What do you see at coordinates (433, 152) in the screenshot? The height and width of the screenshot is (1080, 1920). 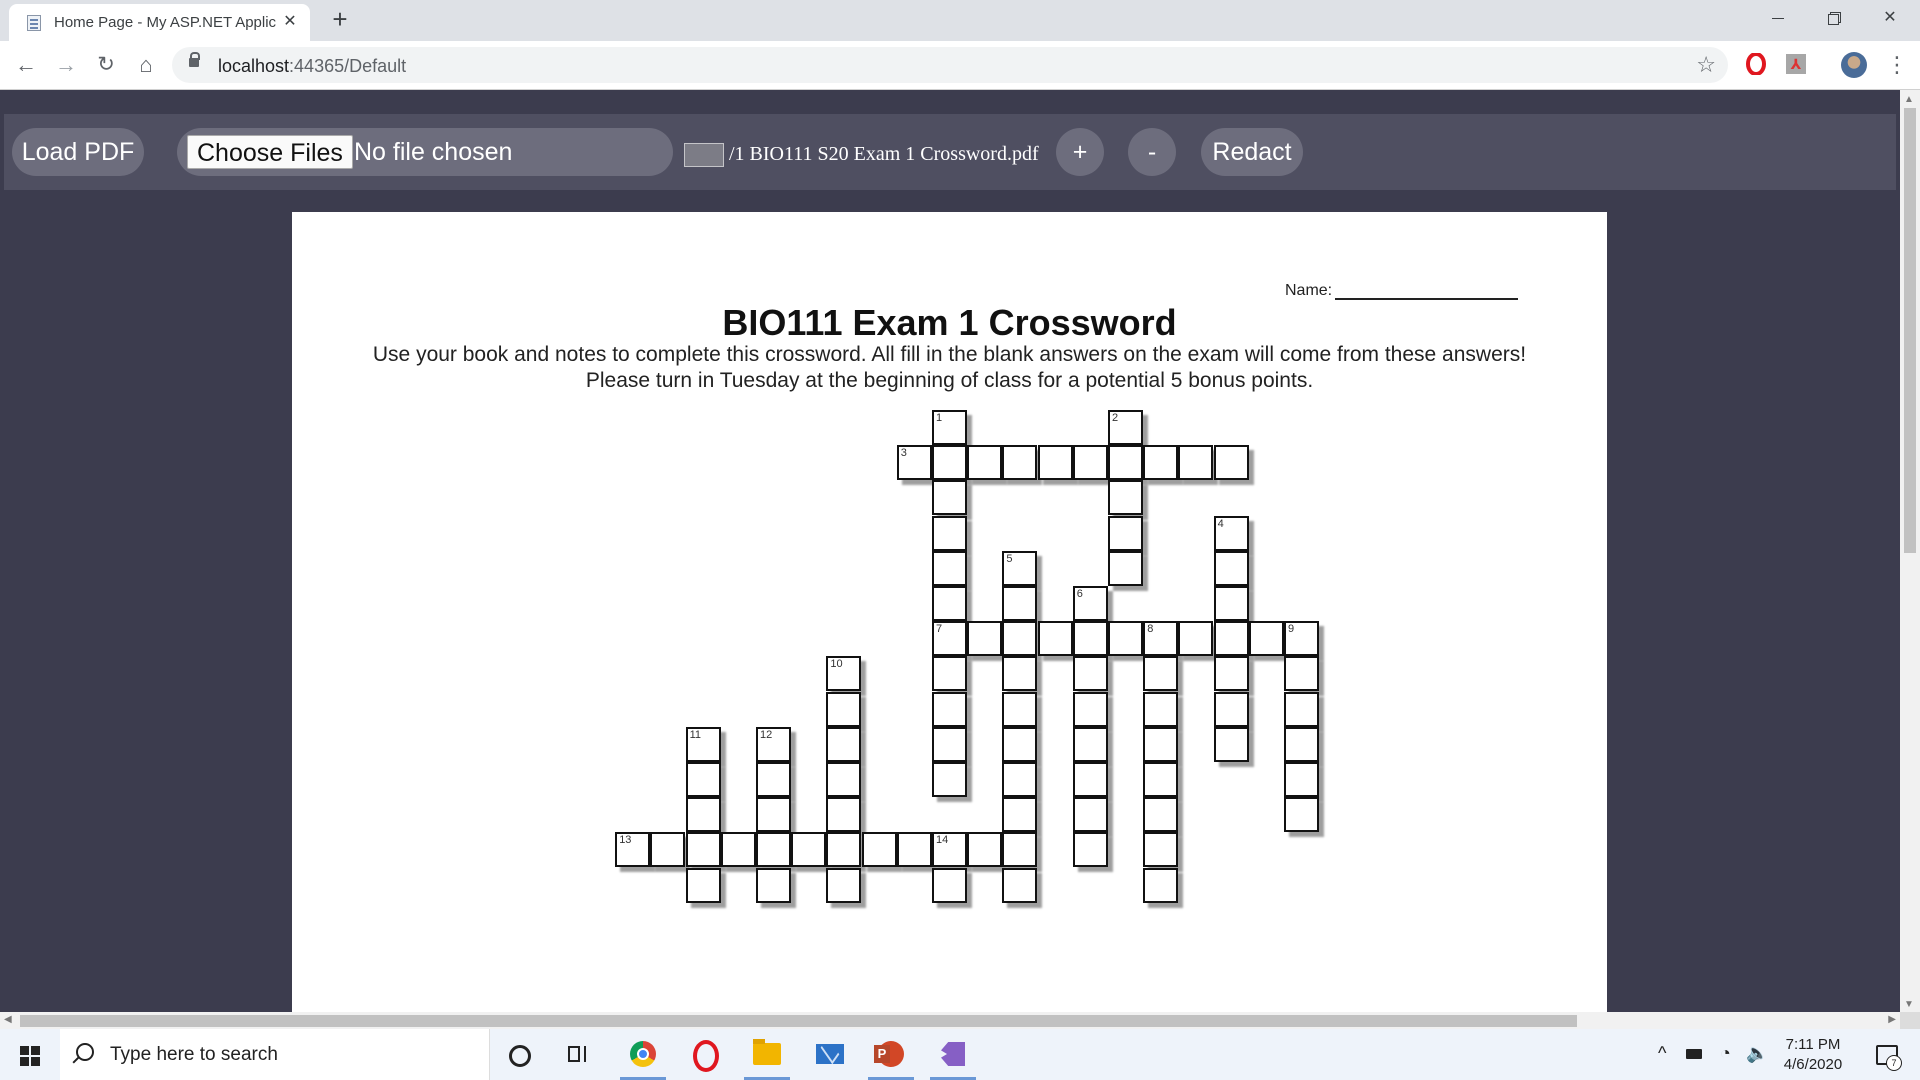 I see `file-status-text: No file chosen` at bounding box center [433, 152].